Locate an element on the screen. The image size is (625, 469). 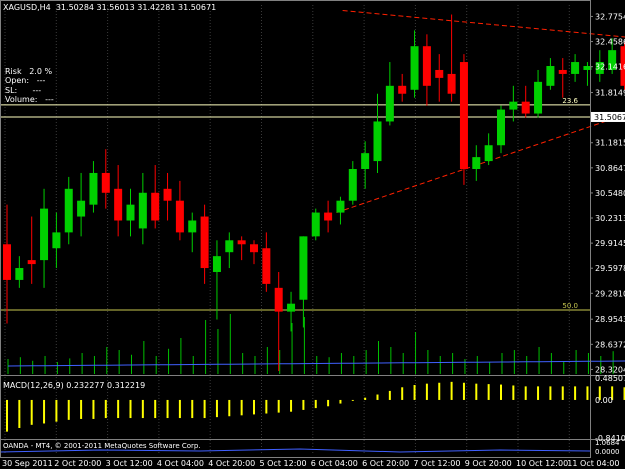
price-tick-label: 30.8647 is located at coordinates (610, 168).